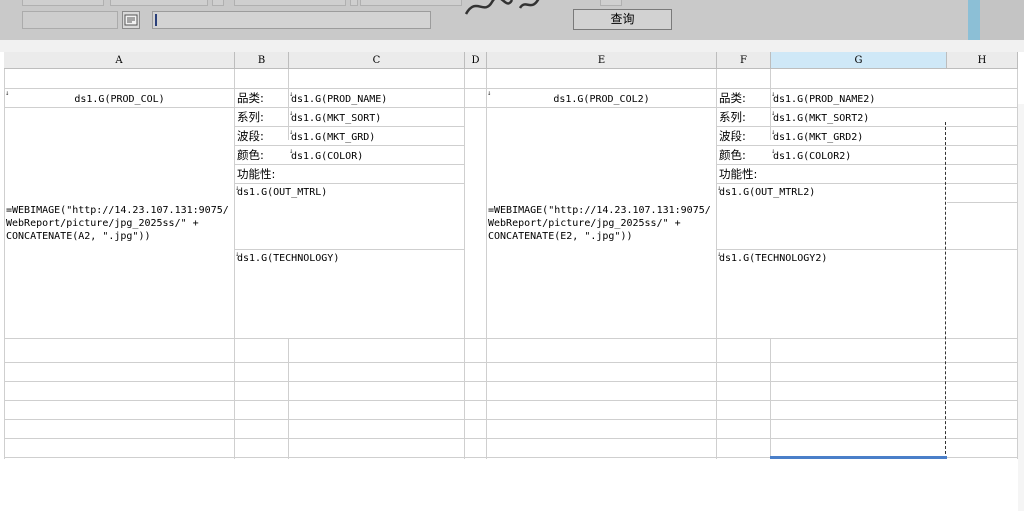 The image size is (1024, 511). What do you see at coordinates (250, 98) in the screenshot?
I see `cell-b2-label: 品类:` at bounding box center [250, 98].